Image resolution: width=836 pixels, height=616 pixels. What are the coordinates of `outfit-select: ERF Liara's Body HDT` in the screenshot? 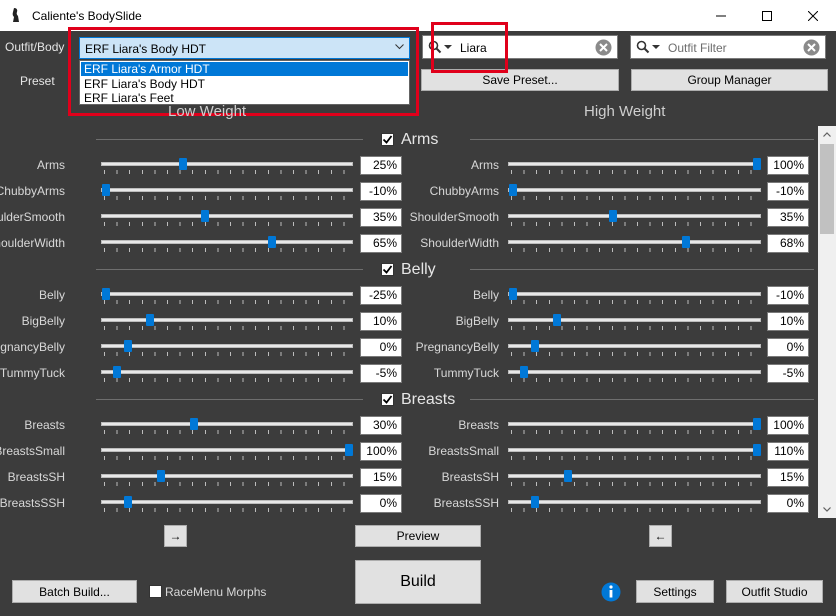 It's located at (244, 48).